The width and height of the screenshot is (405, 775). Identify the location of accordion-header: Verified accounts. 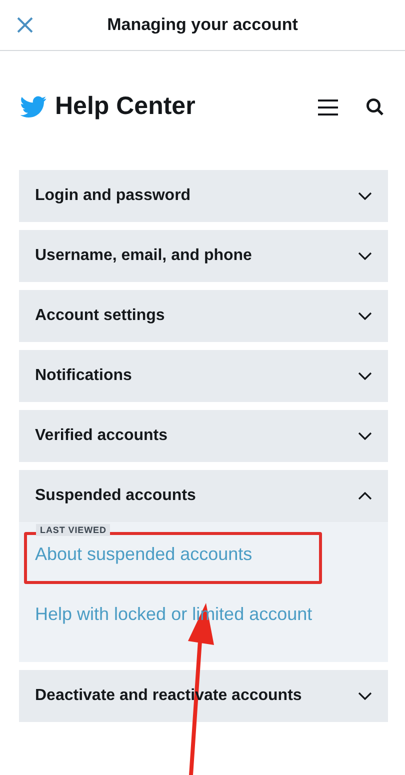
(203, 436).